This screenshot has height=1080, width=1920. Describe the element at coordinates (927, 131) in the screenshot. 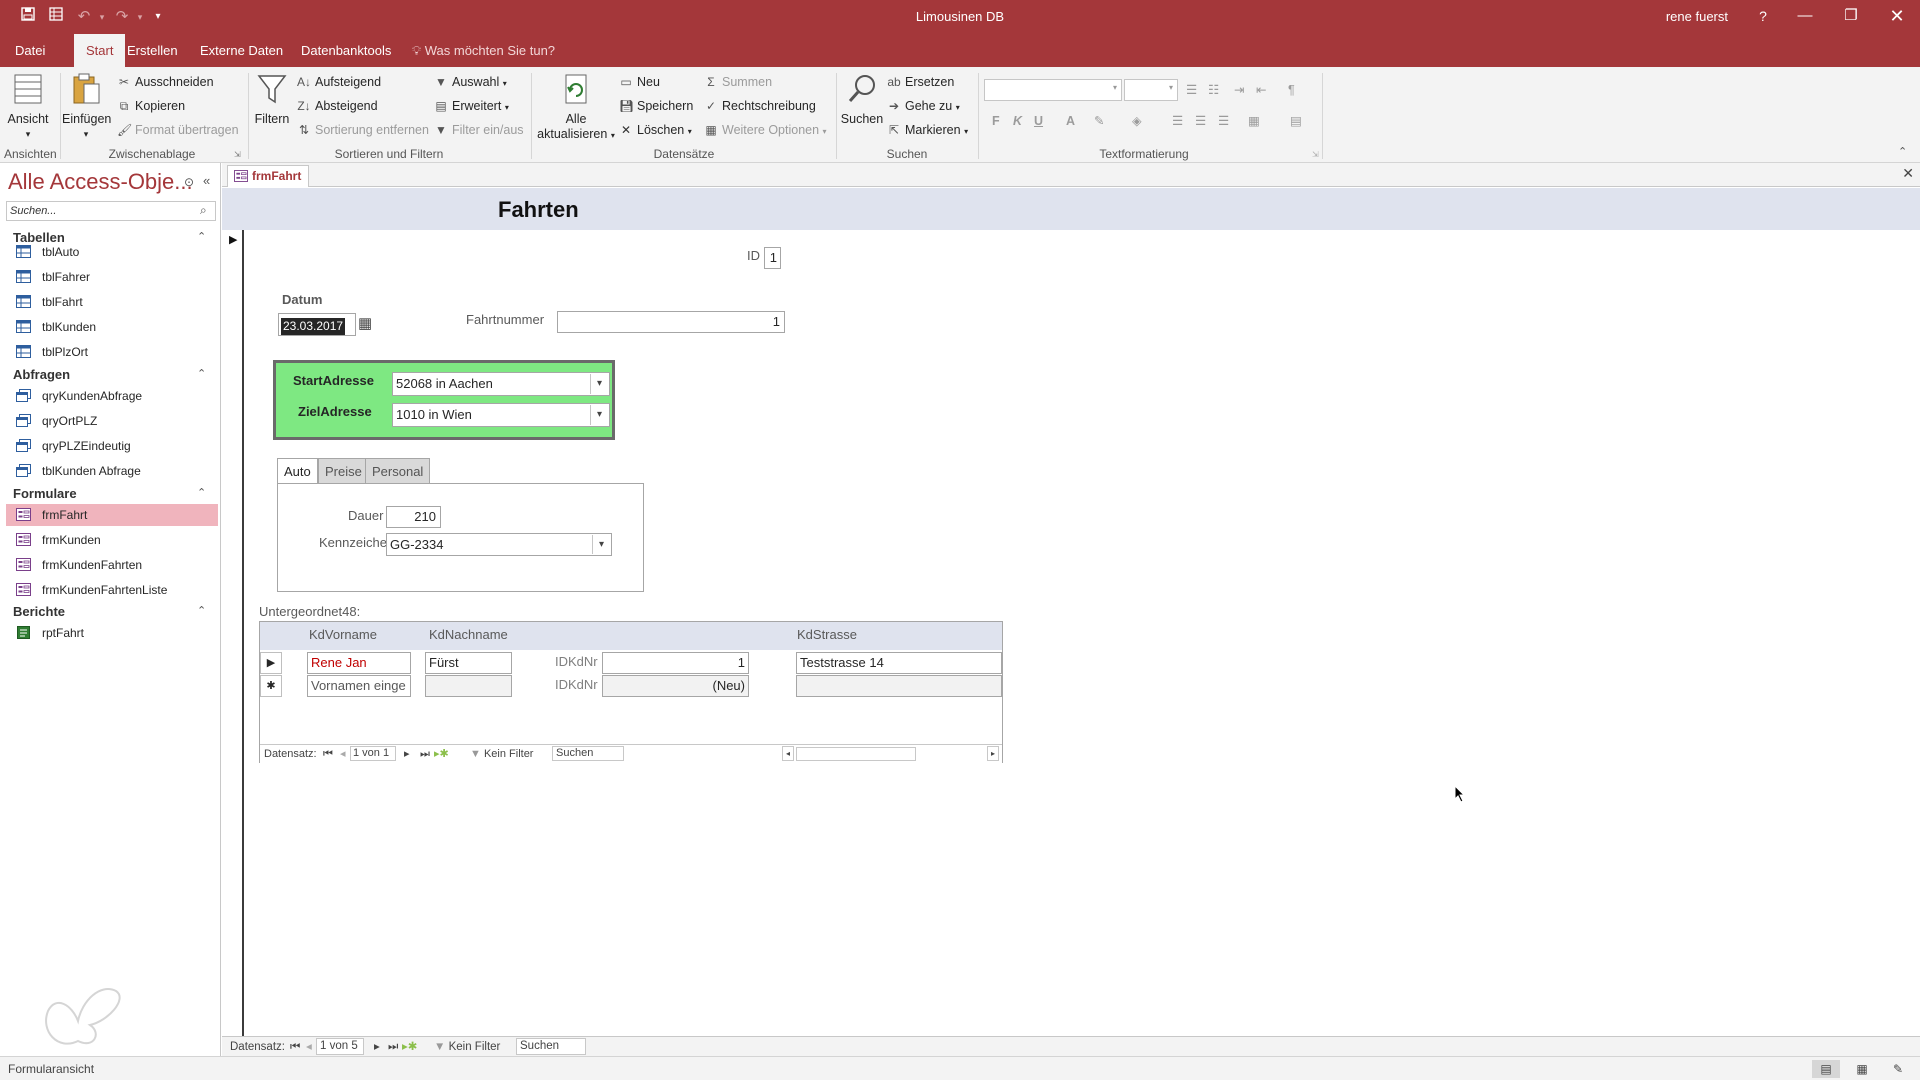

I see `markieren-button: ⇱ Markieren ▾` at that location.